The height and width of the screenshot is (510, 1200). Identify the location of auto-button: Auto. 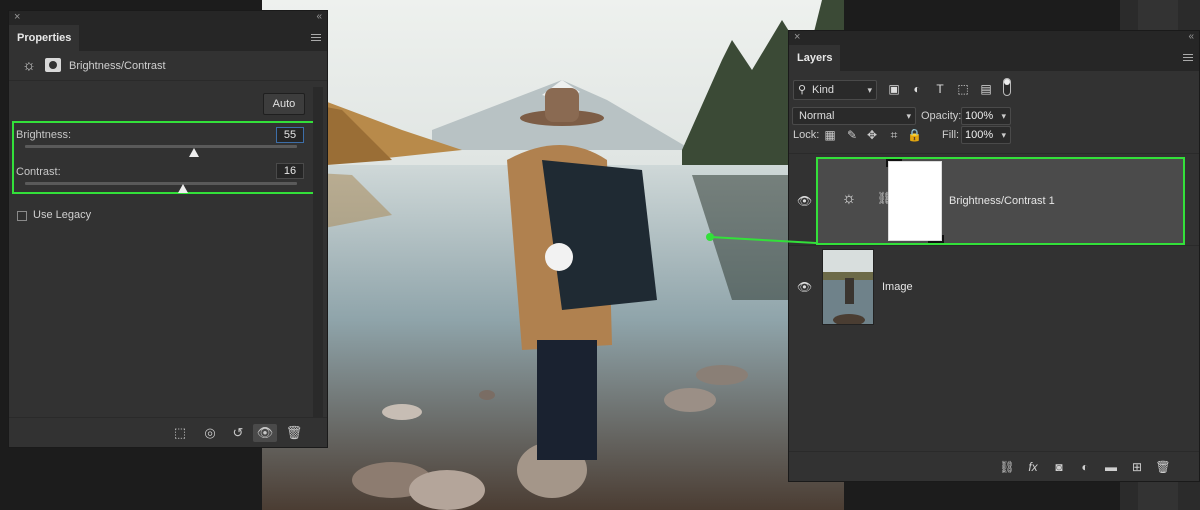
(284, 104).